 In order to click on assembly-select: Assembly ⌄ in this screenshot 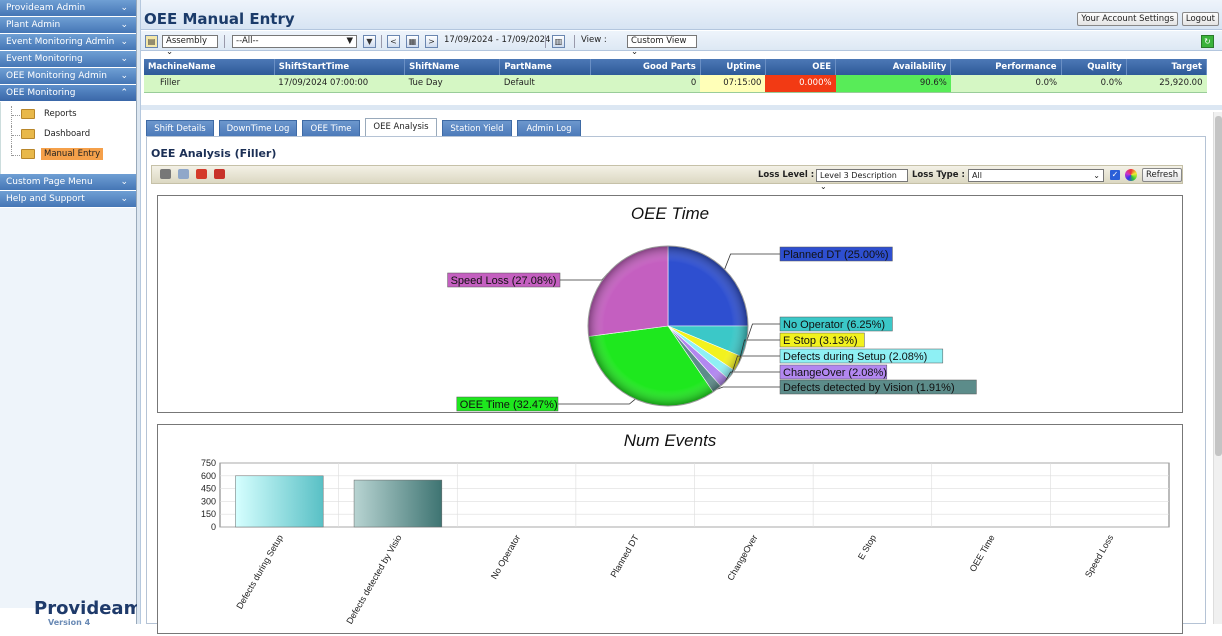, I will do `click(190, 46)`.